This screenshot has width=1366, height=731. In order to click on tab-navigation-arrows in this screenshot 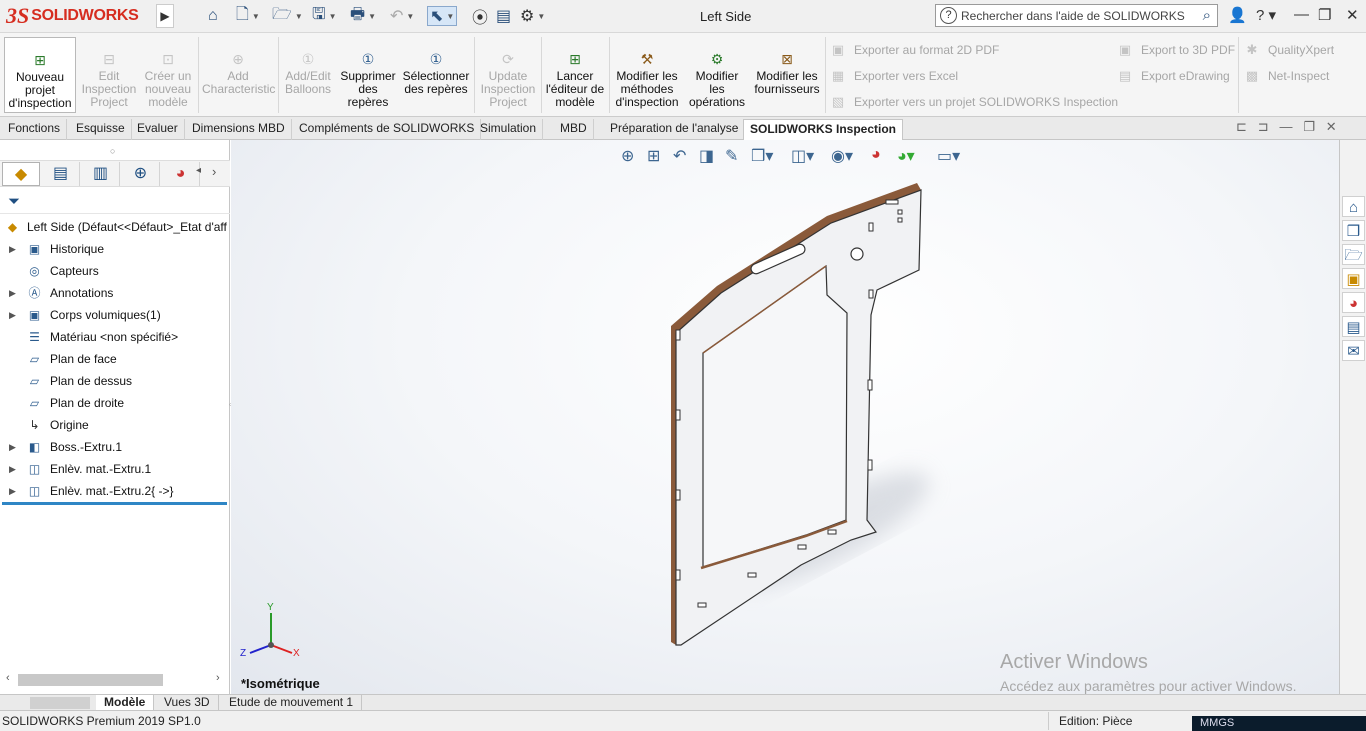, I will do `click(60, 703)`.